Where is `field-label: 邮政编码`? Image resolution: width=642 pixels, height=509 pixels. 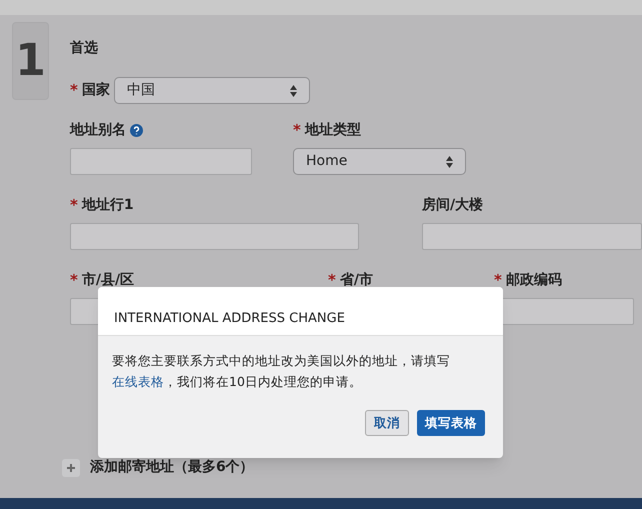
field-label: 邮政编码 is located at coordinates (534, 280).